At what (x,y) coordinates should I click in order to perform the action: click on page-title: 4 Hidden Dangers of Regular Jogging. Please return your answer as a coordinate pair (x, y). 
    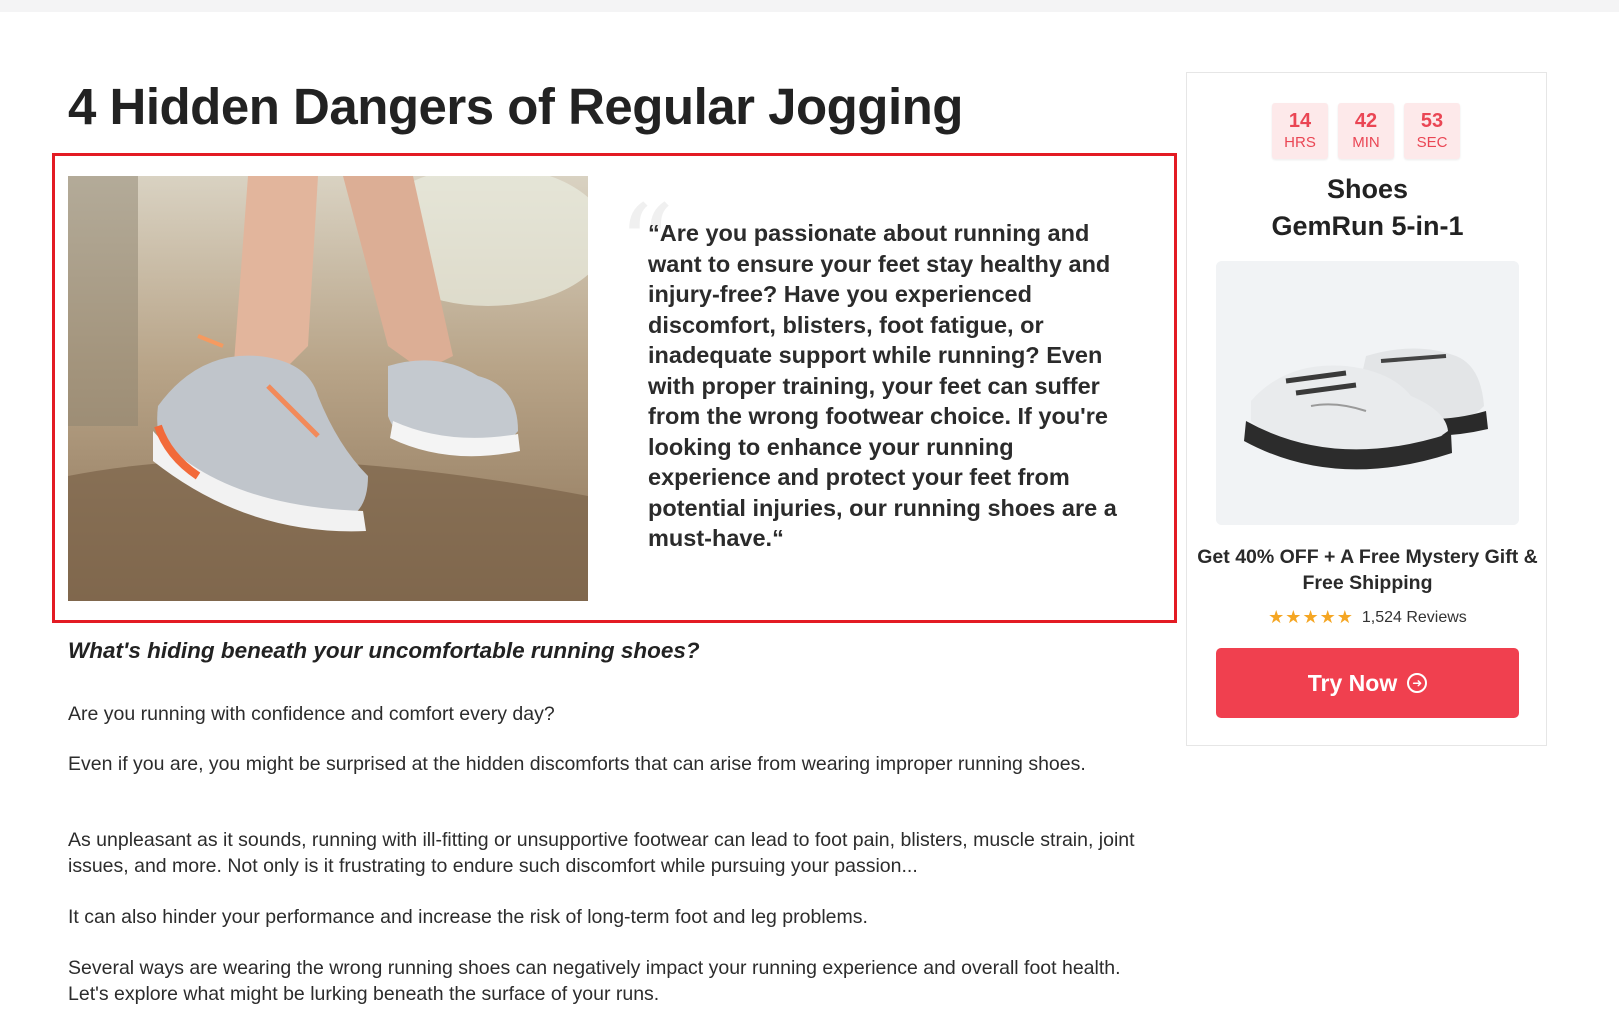
    Looking at the image, I should click on (515, 106).